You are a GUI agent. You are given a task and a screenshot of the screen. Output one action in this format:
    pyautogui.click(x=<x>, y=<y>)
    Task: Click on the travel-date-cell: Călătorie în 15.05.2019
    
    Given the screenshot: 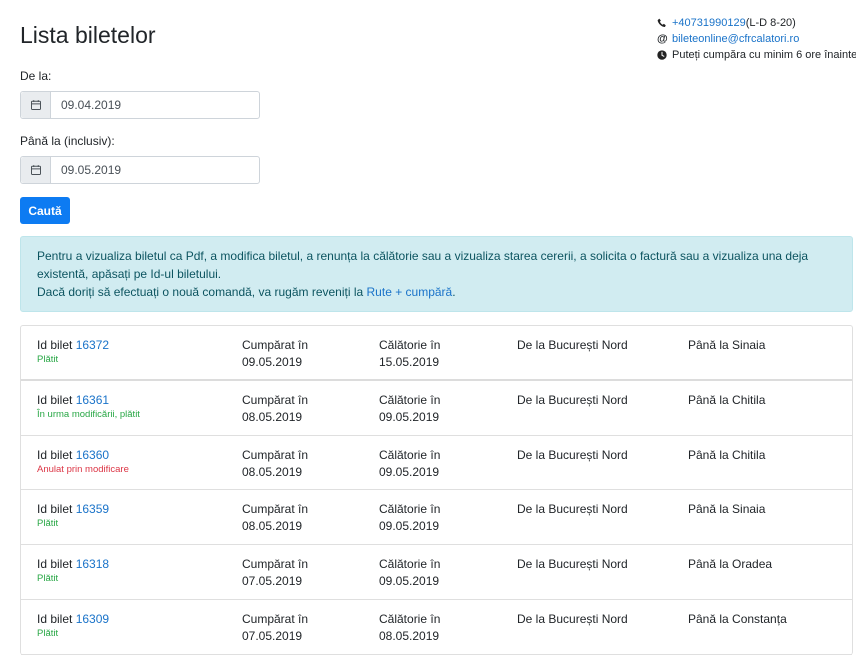 What is the action you would take?
    pyautogui.click(x=409, y=354)
    